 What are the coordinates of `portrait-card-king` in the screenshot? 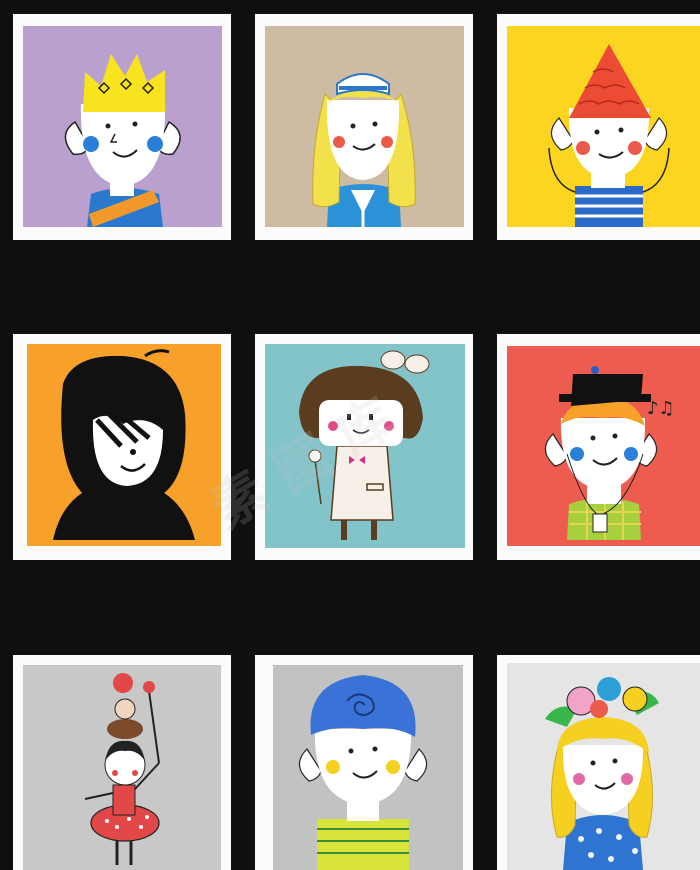 It's located at (122, 127).